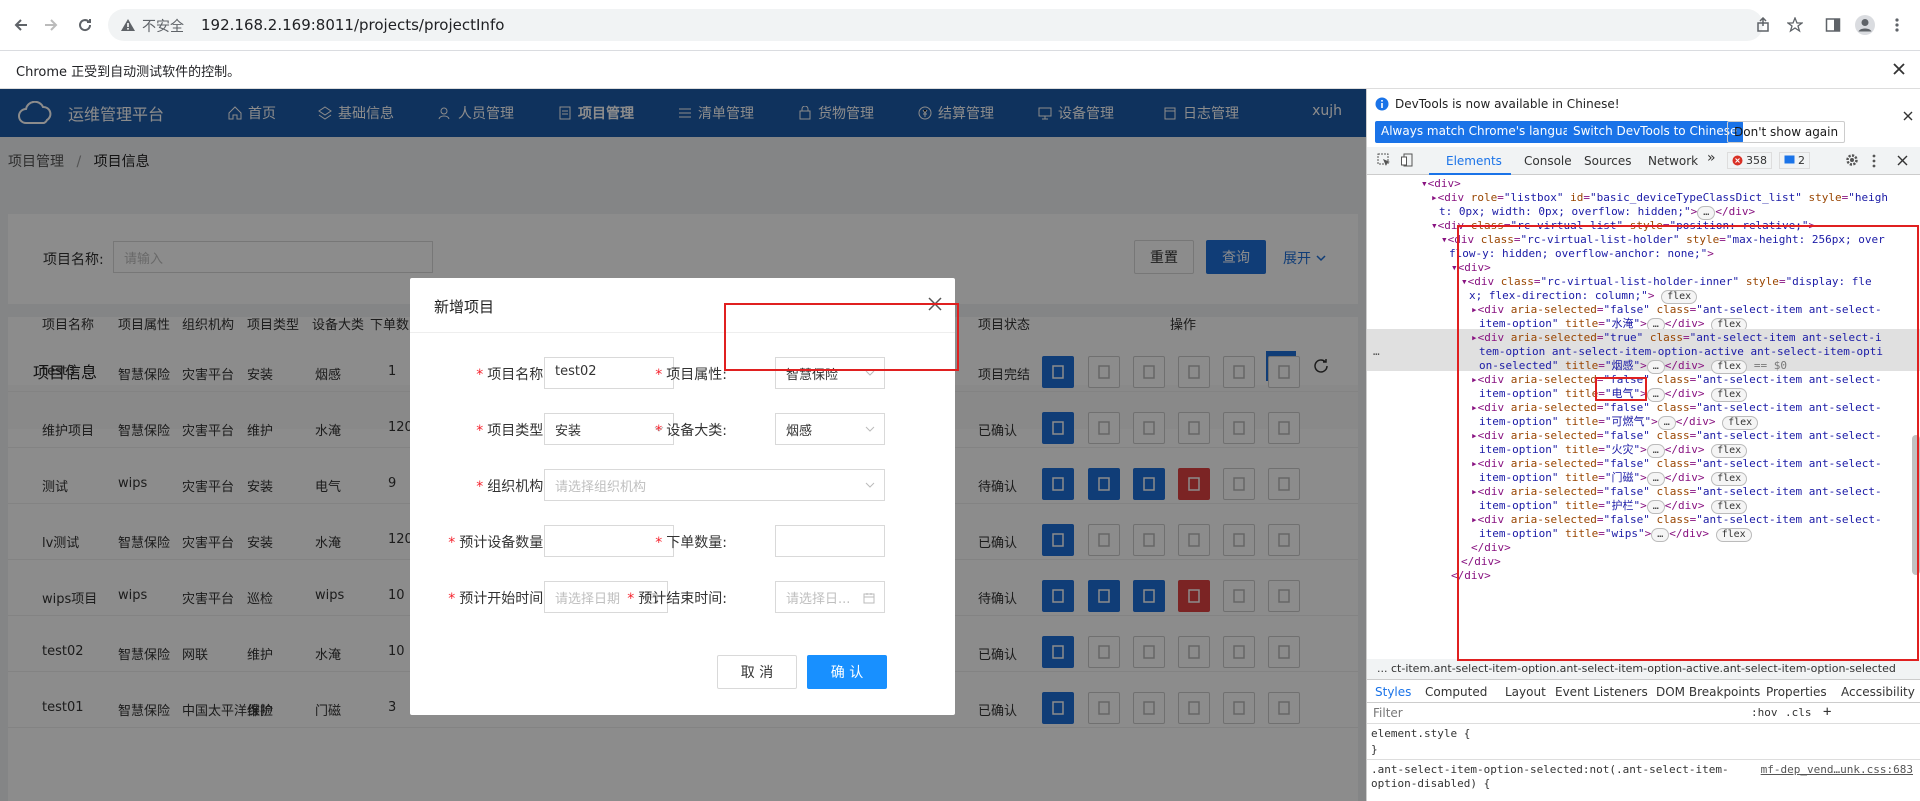  I want to click on order-count-input, so click(830, 541).